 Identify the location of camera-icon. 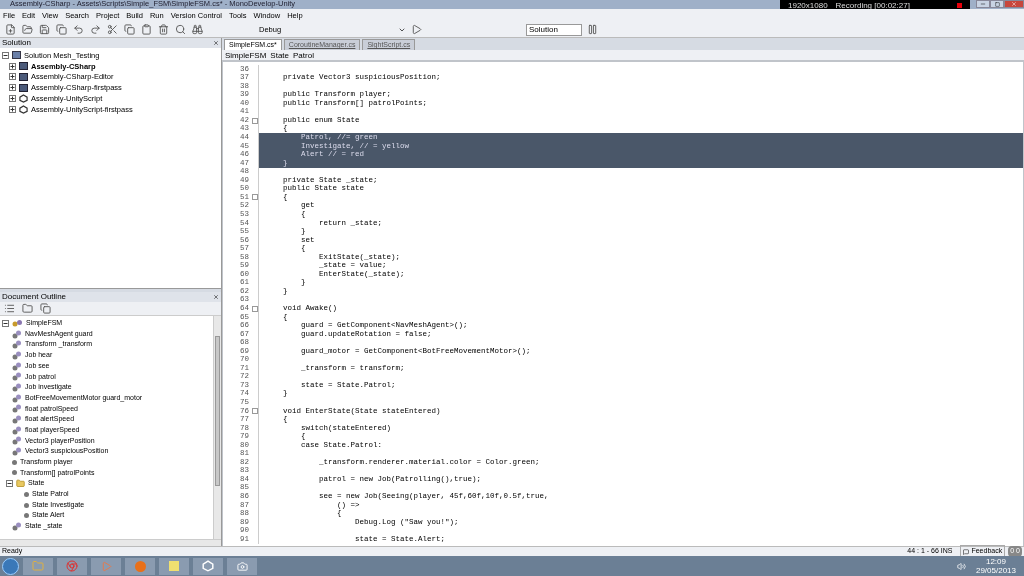
(242, 566).